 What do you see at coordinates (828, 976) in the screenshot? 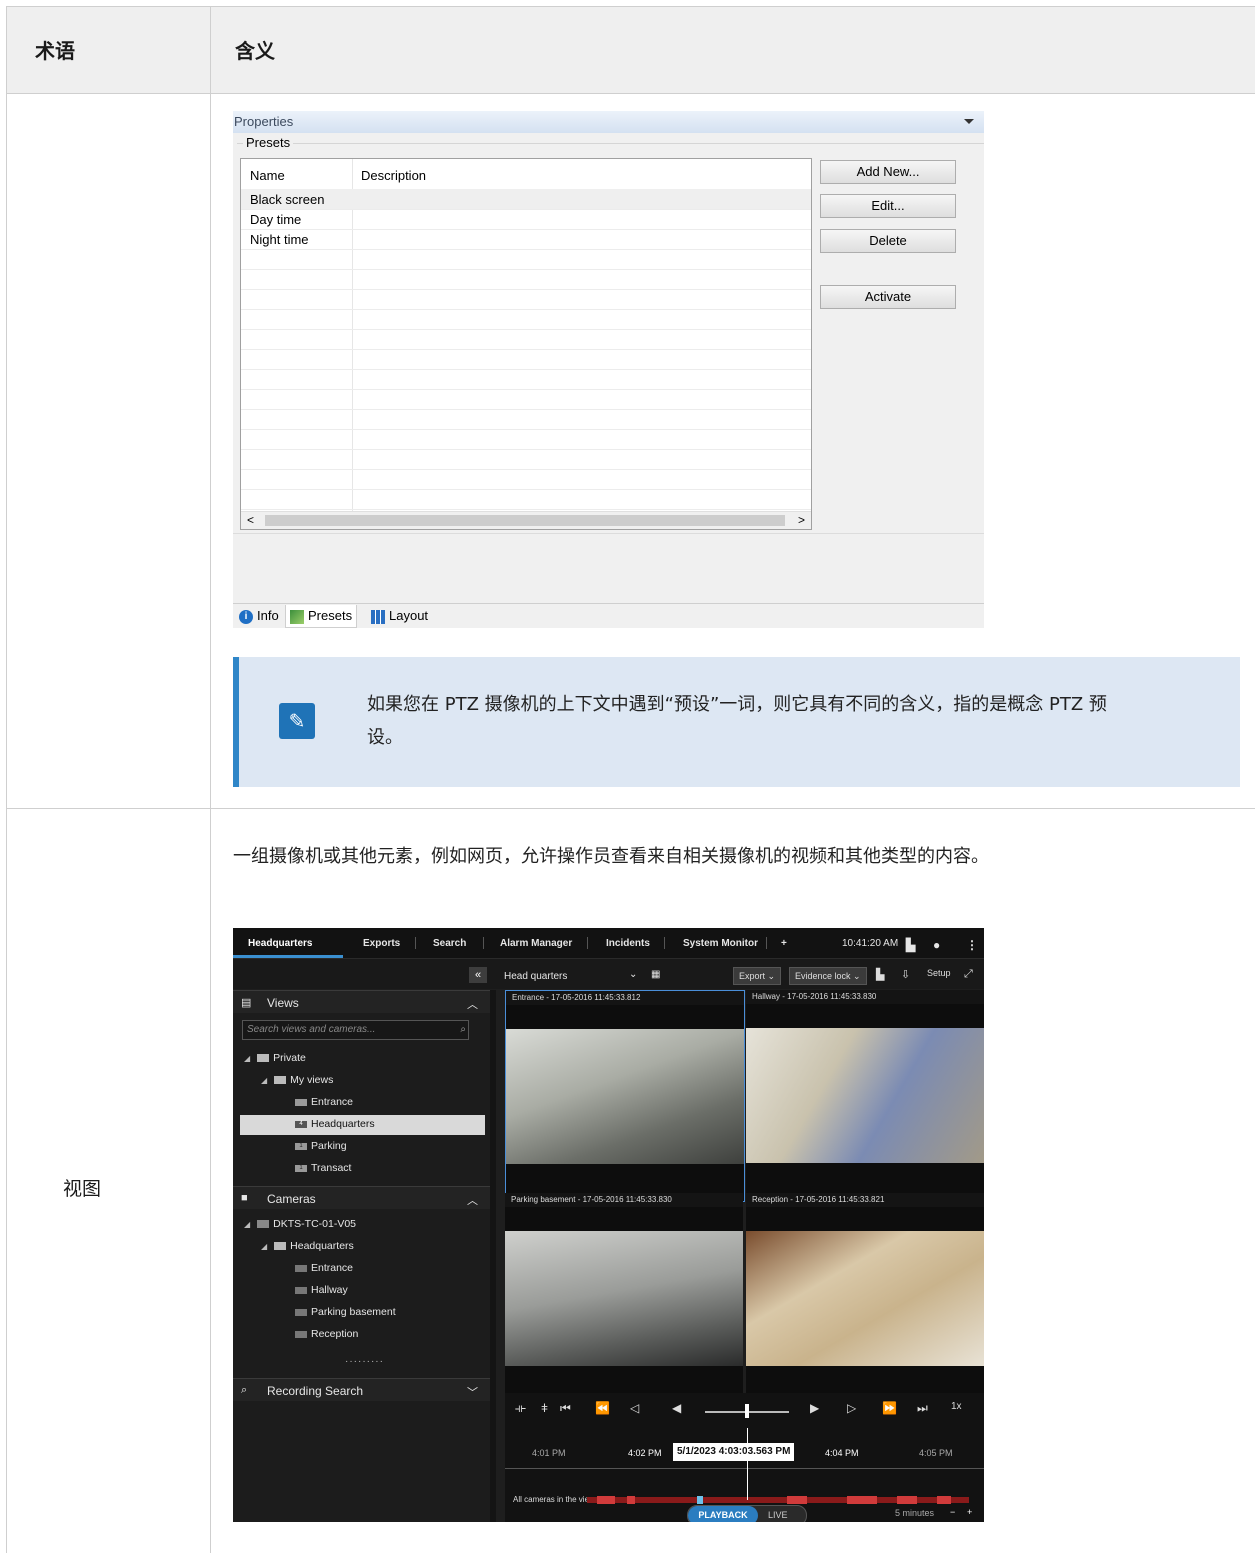
I see `evidence-lock-button: Evidence lock ⌄` at bounding box center [828, 976].